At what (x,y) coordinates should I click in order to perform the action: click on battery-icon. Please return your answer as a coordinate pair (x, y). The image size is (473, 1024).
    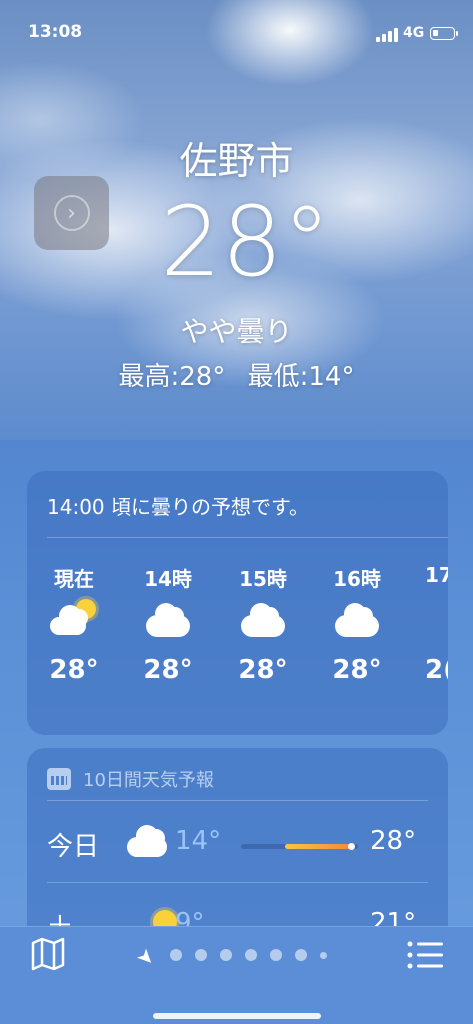
    Looking at the image, I should click on (444, 33).